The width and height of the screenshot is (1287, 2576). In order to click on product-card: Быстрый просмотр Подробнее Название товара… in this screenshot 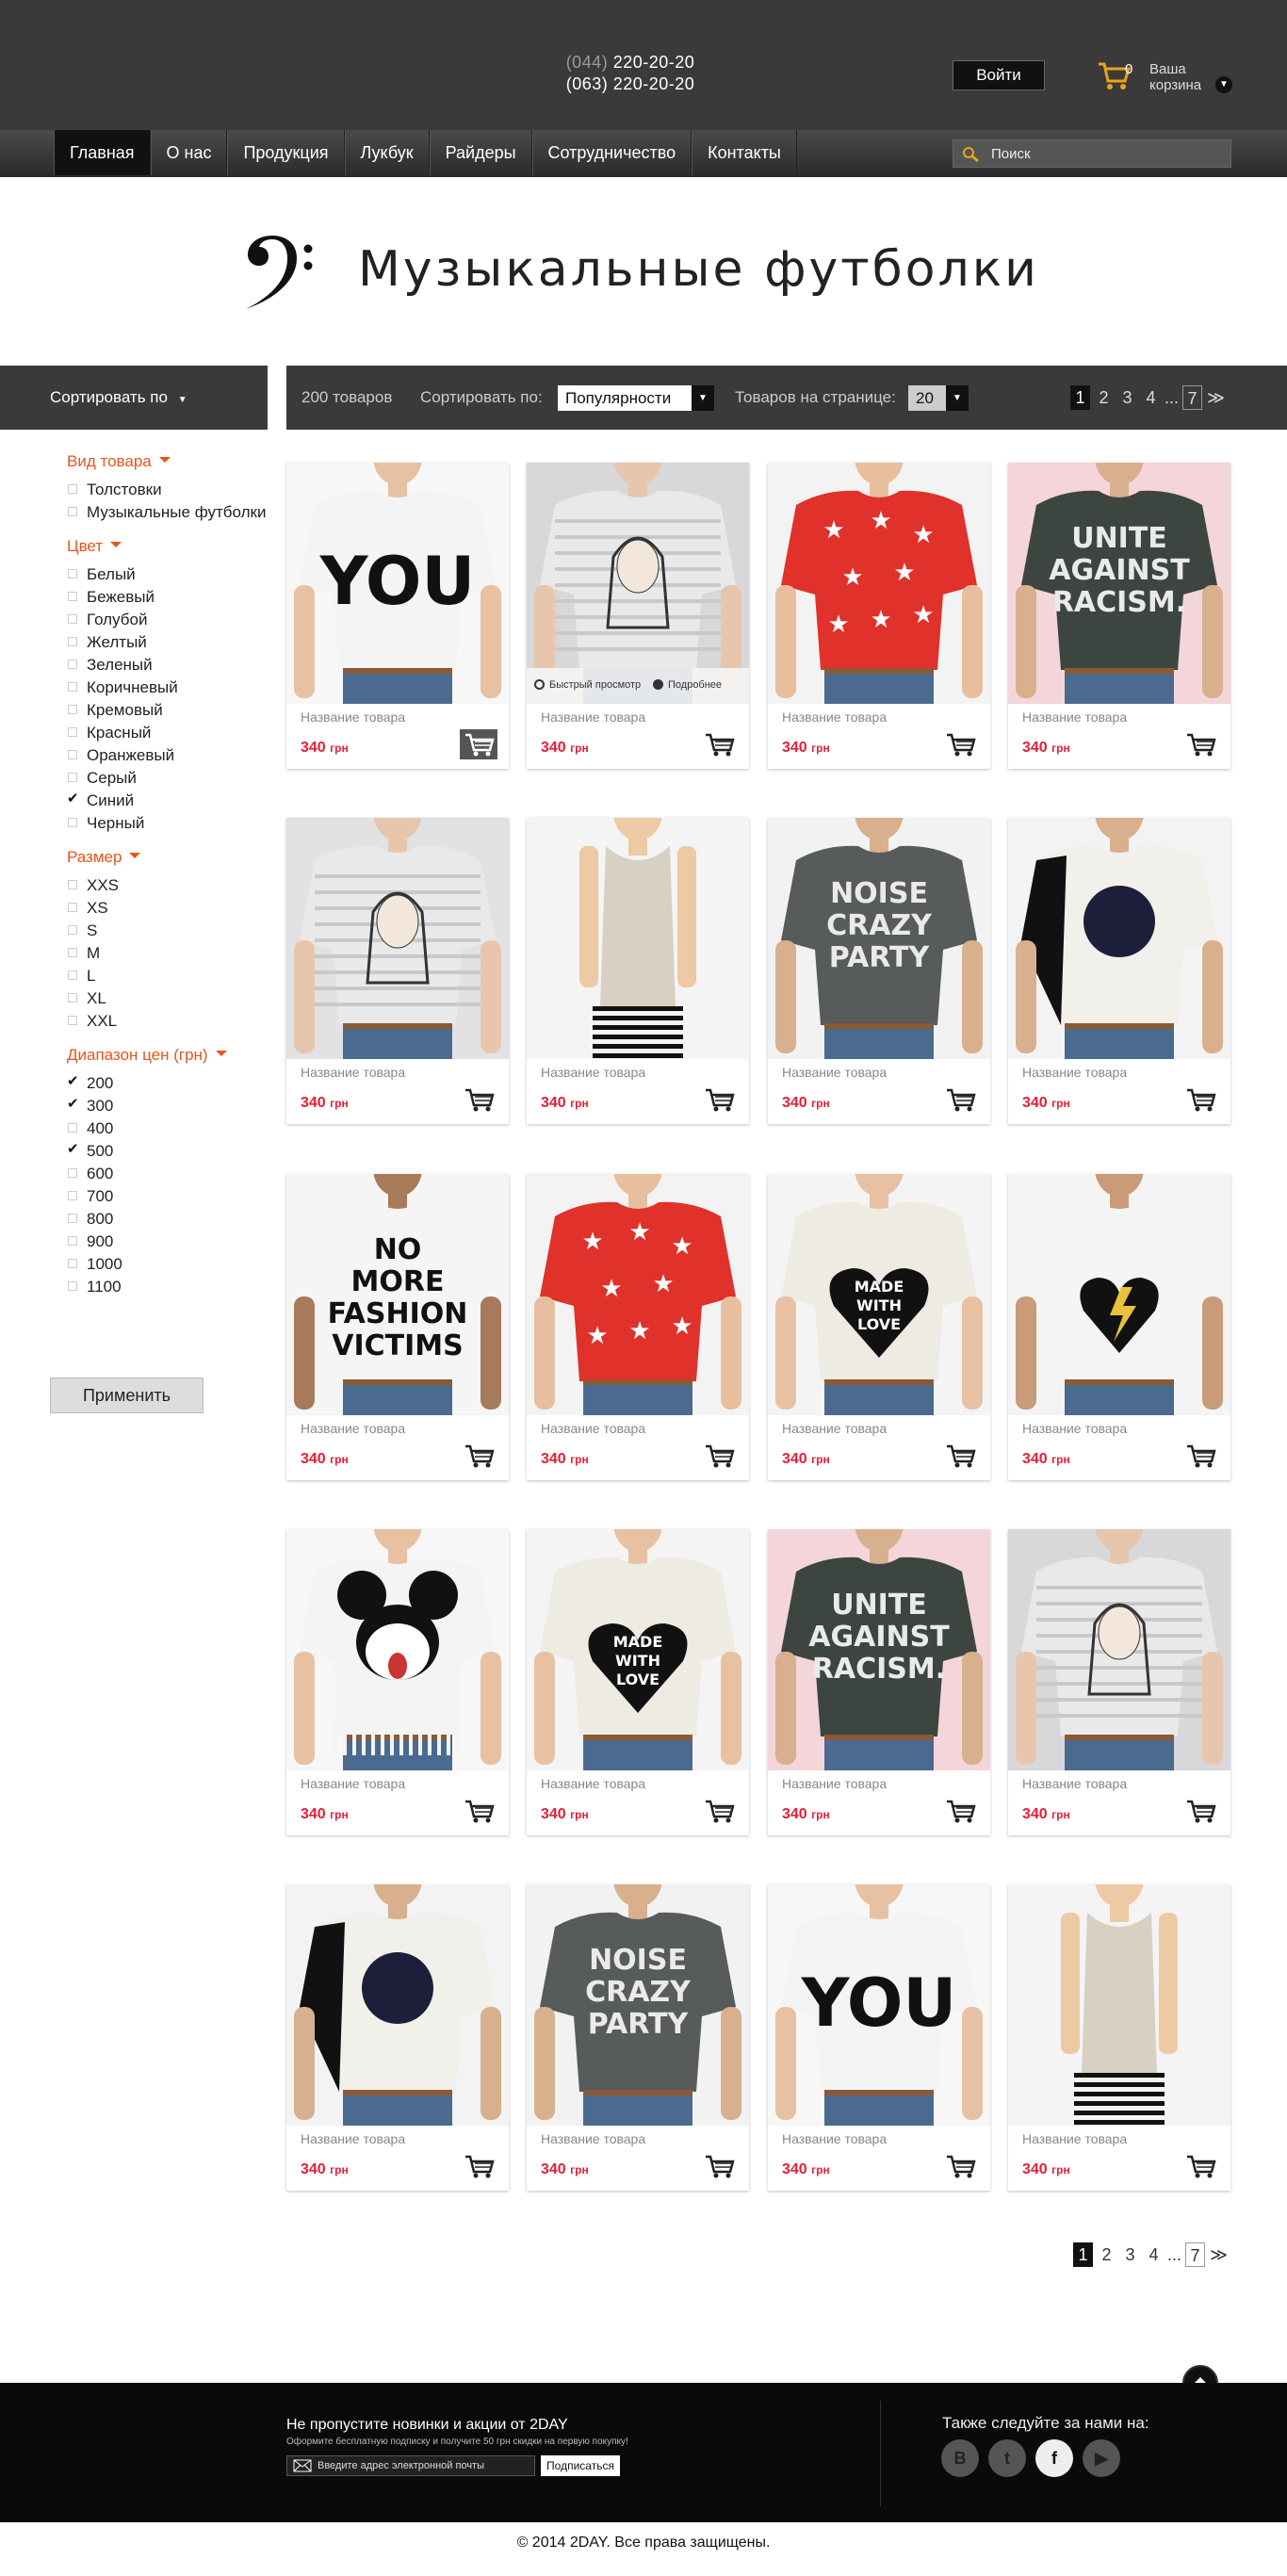, I will do `click(638, 616)`.